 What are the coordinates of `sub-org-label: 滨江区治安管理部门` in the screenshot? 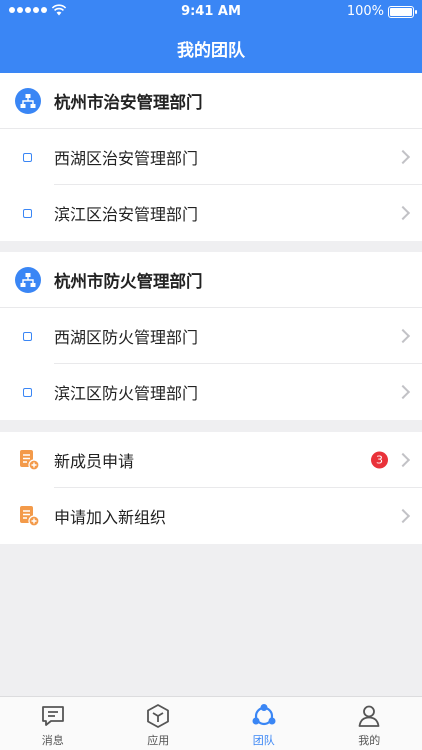 It's located at (126, 214).